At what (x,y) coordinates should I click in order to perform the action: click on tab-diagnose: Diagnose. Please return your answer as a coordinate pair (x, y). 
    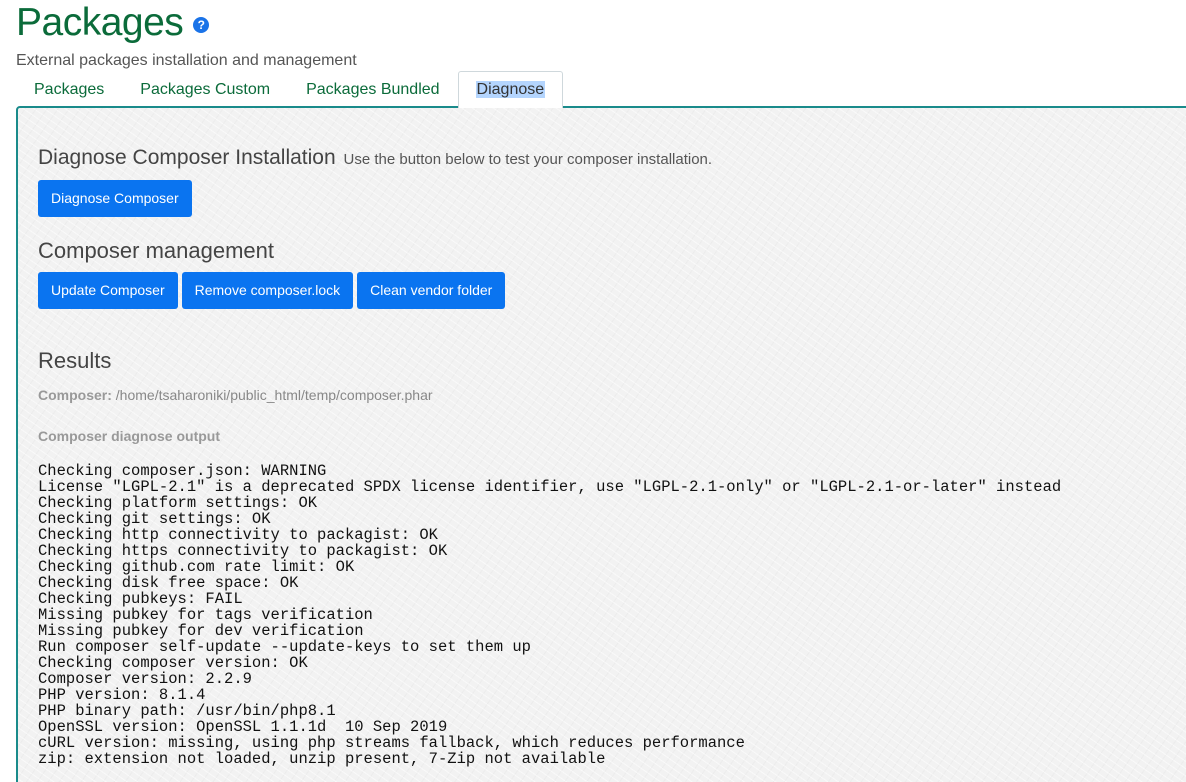
    Looking at the image, I should click on (510, 89).